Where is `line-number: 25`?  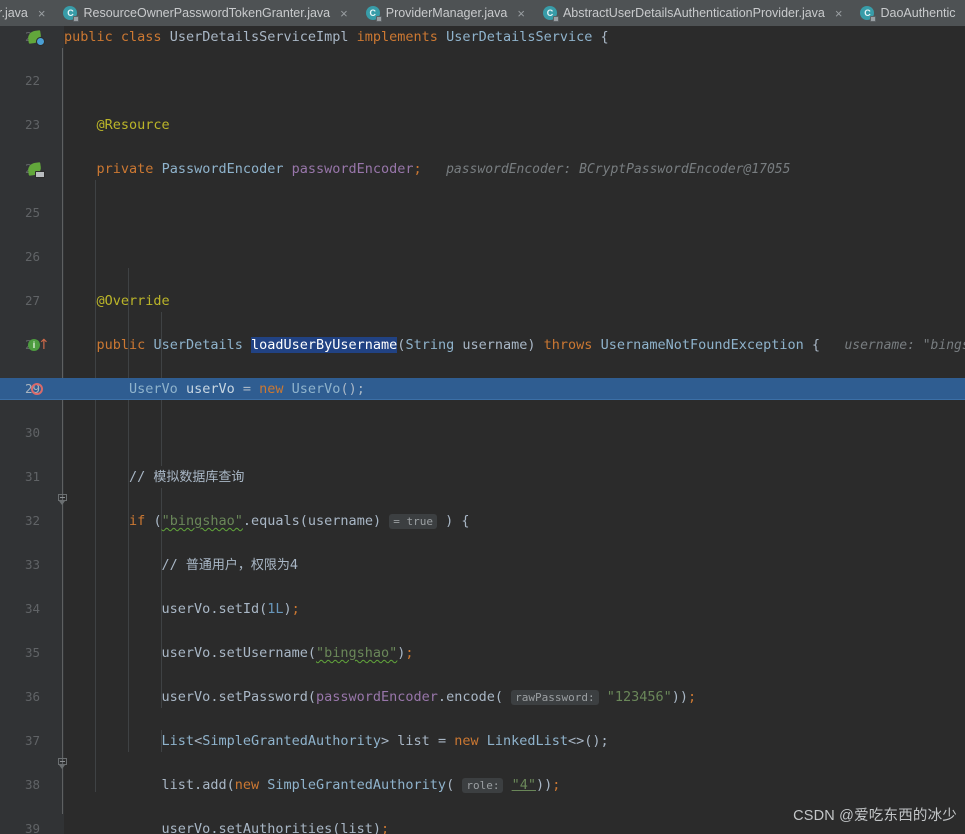
line-number: 25 is located at coordinates (32, 212).